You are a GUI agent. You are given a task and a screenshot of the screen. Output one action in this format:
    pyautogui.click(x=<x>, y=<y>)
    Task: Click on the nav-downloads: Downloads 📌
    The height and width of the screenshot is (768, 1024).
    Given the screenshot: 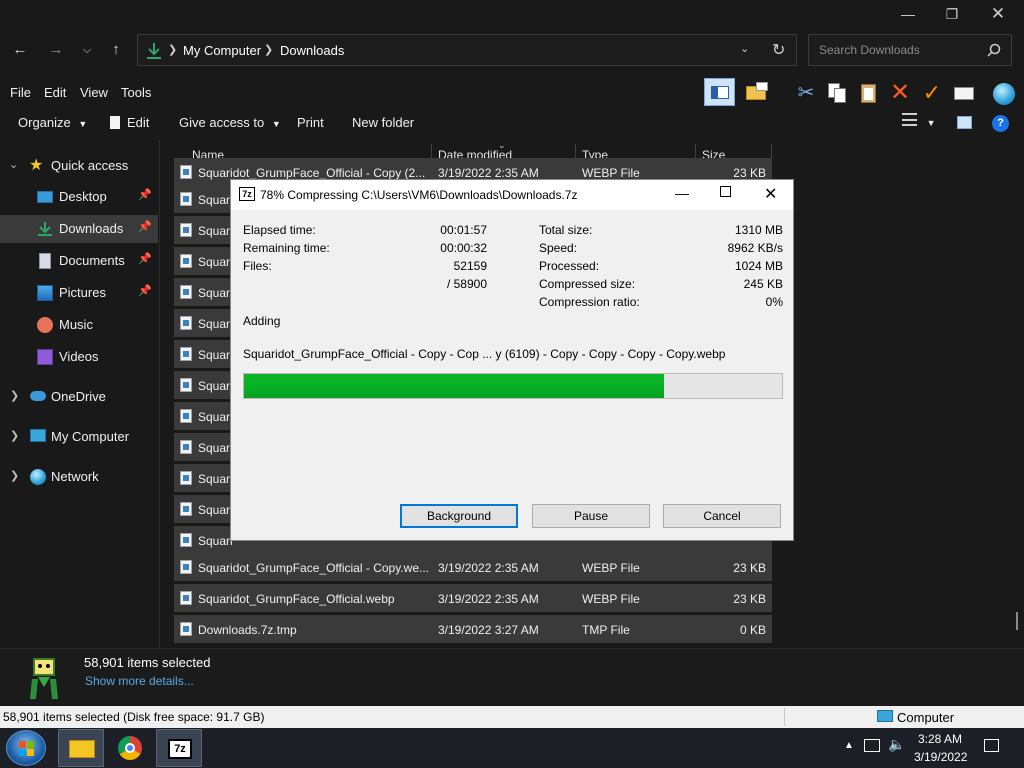 What is the action you would take?
    pyautogui.click(x=79, y=229)
    